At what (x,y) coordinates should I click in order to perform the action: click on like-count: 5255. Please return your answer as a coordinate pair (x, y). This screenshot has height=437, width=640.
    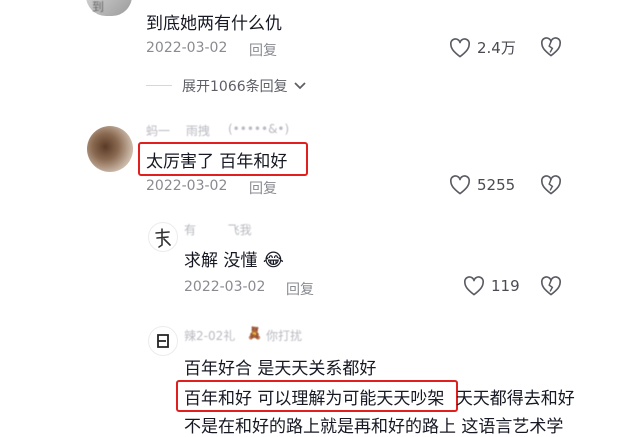
    Looking at the image, I should click on (496, 185).